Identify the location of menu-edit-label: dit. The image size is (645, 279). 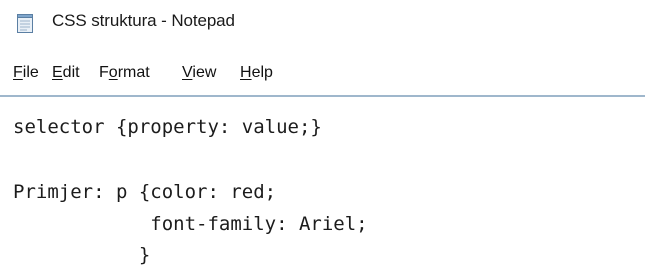
(71, 72).